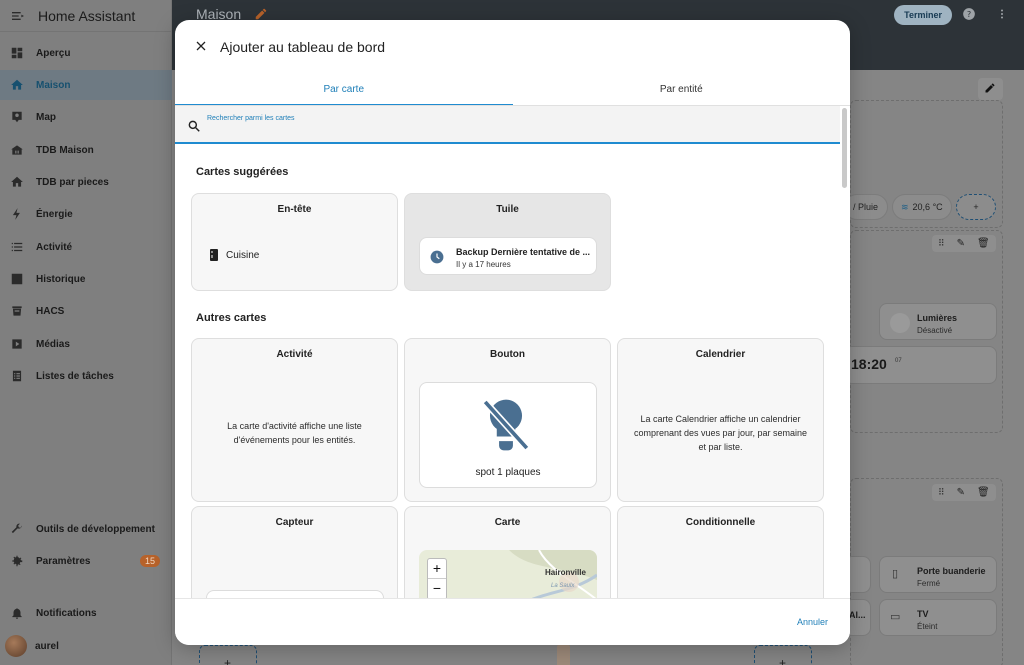 This screenshot has height=665, width=1024. I want to click on avatar, so click(16, 646).